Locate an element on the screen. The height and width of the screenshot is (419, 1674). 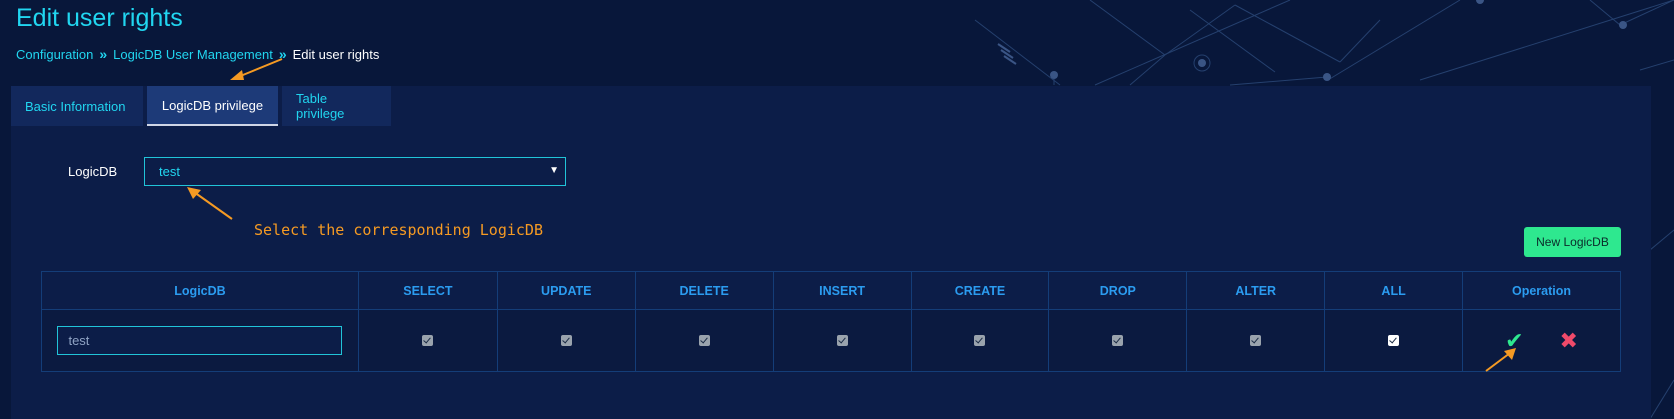
alter-checkbox is located at coordinates (1256, 340).